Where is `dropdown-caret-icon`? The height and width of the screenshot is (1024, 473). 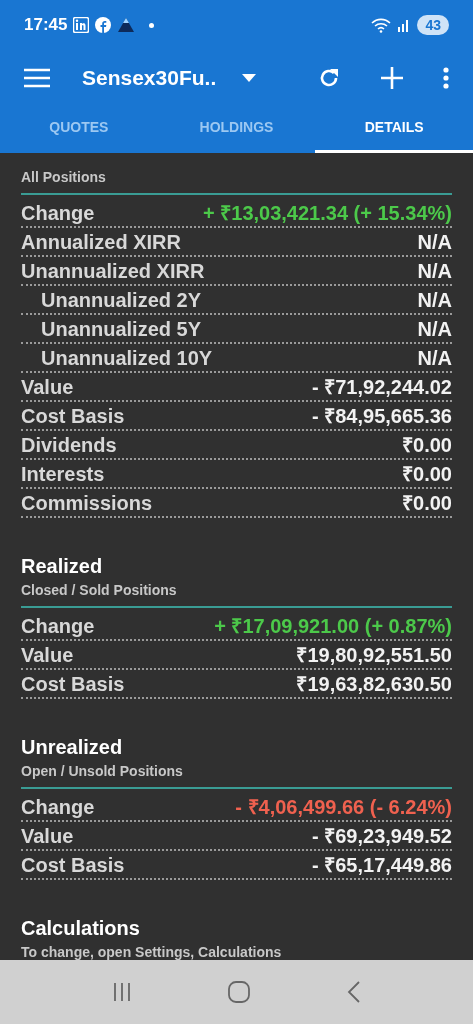 dropdown-caret-icon is located at coordinates (249, 77).